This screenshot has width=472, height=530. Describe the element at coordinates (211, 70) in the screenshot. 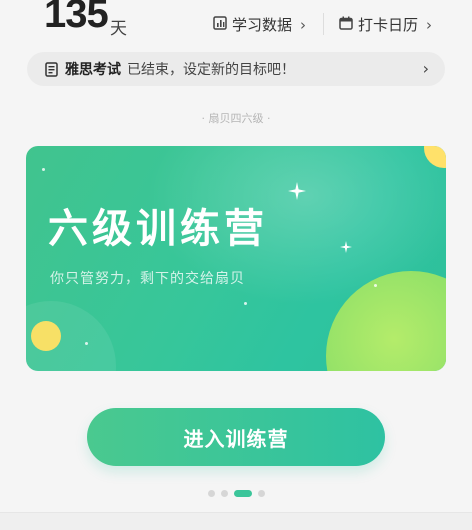

I see `notice-message: 已结束，设定新的目标吧！` at that location.